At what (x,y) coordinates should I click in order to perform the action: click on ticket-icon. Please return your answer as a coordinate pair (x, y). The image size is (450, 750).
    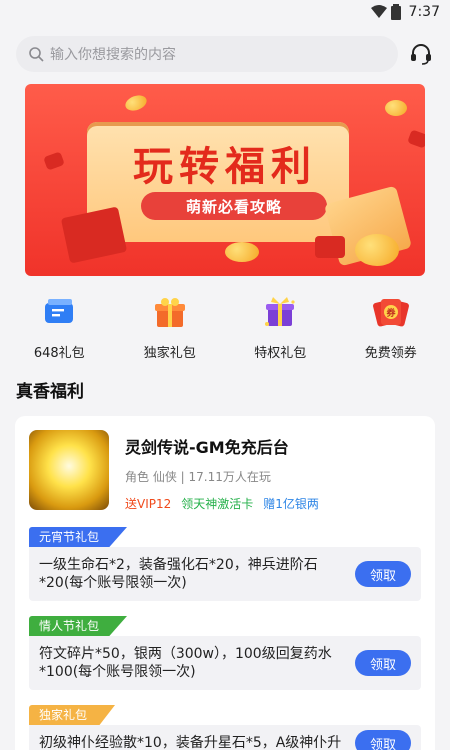
    Looking at the image, I should click on (59, 312).